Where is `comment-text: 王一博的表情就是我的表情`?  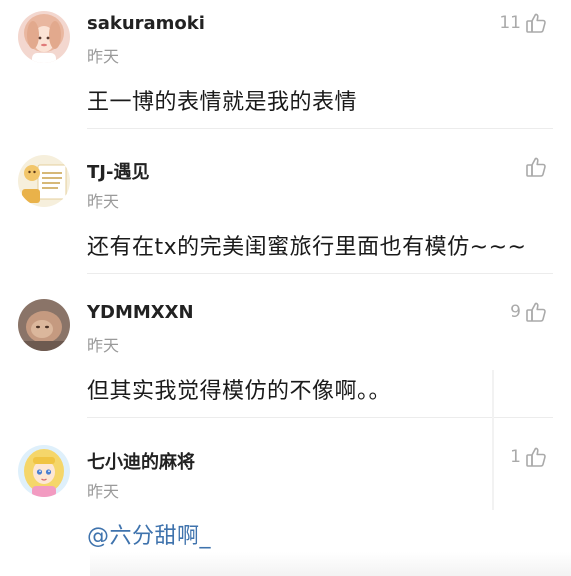 comment-text: 王一博的表情就是我的表情 is located at coordinates (222, 102).